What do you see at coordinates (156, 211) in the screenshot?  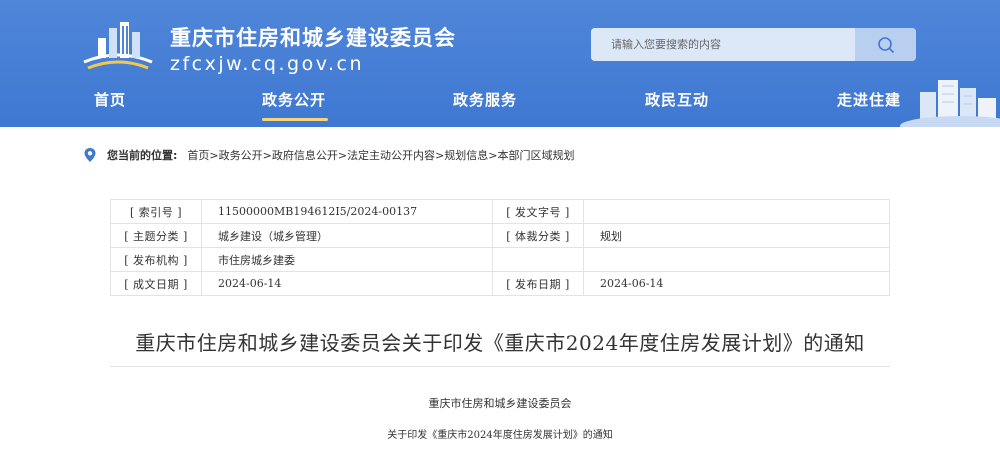 I see `meta-key-index-number: [ 索引号 ]` at bounding box center [156, 211].